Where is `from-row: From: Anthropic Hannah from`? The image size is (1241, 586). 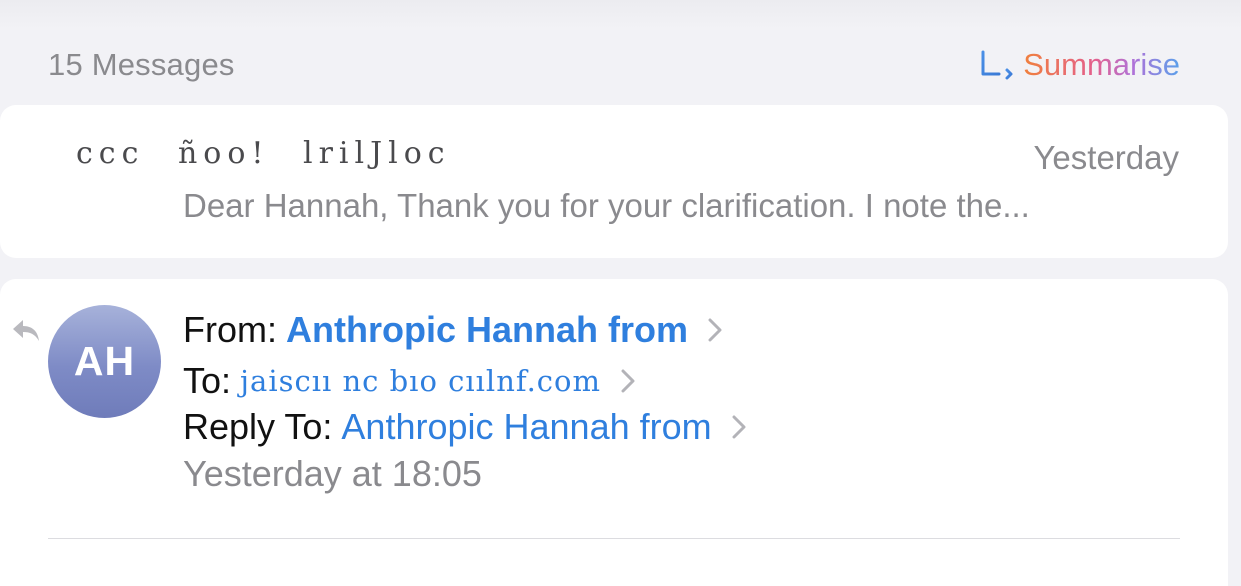
from-row: From: Anthropic Hannah from is located at coordinates (452, 330).